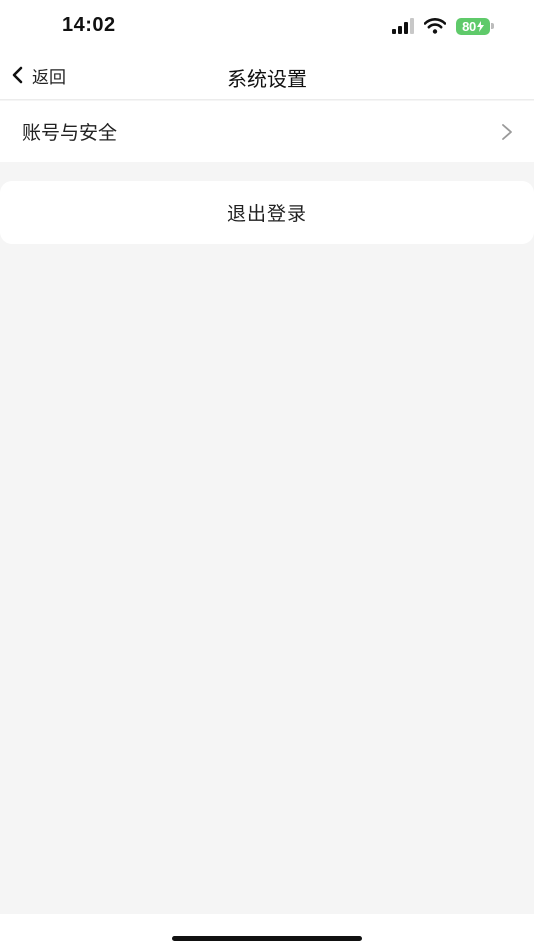 This screenshot has width=534, height=950. I want to click on battery-percent: 80, so click(469, 26).